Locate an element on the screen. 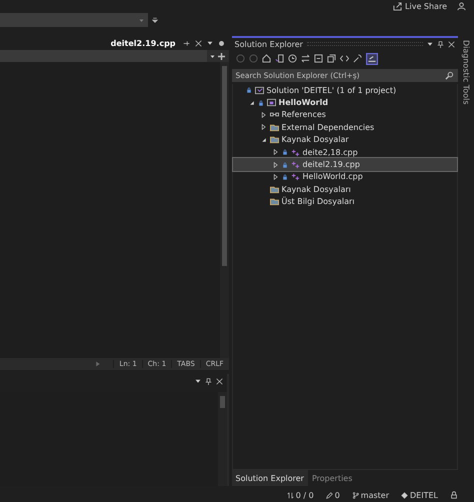 The width and height of the screenshot is (474, 502). tree-item: deitel2.19.cpp is located at coordinates (345, 164).